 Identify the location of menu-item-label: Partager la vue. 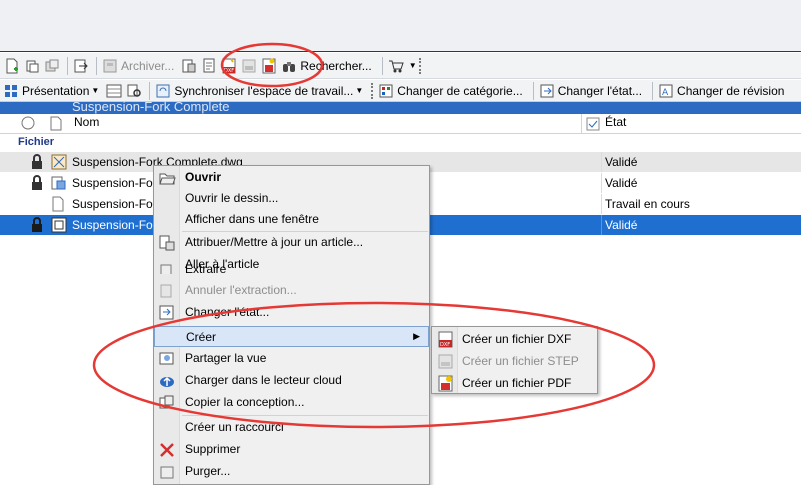
(226, 358).